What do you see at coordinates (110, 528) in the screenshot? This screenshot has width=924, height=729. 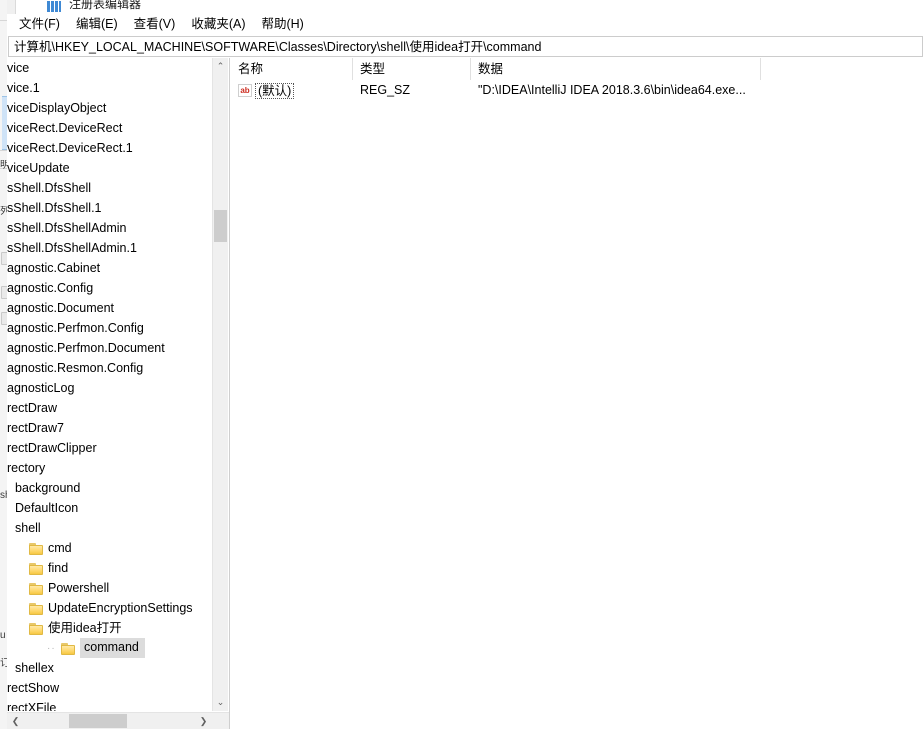 I see `tree-item-shell: shell` at bounding box center [110, 528].